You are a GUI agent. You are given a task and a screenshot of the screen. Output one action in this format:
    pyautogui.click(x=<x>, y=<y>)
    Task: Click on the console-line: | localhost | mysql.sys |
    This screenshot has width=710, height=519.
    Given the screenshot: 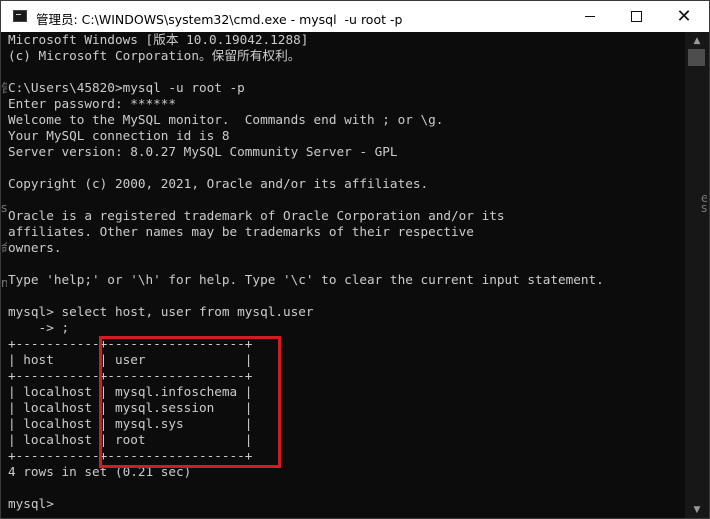 What is the action you would take?
    pyautogui.click(x=130, y=423)
    